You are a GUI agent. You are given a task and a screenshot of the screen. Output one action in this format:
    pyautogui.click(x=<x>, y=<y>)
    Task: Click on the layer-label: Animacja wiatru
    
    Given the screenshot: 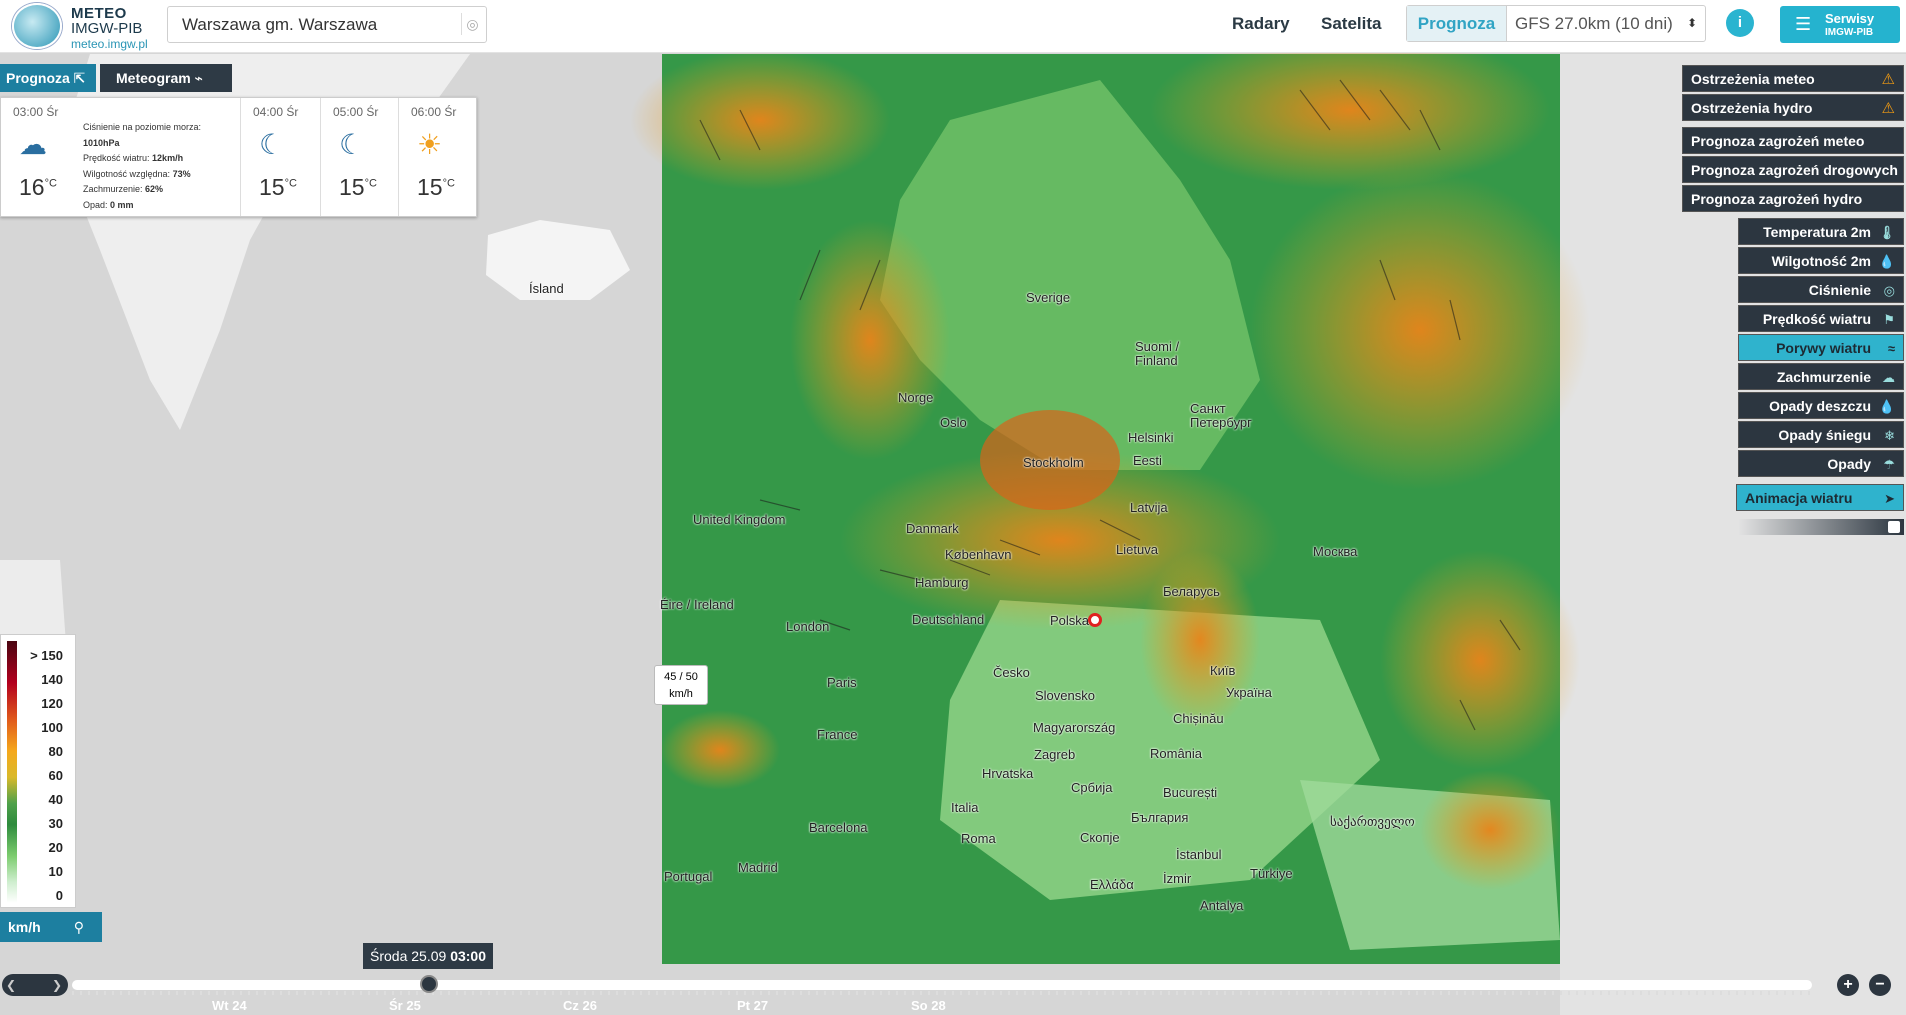 What is the action you would take?
    pyautogui.click(x=1799, y=498)
    